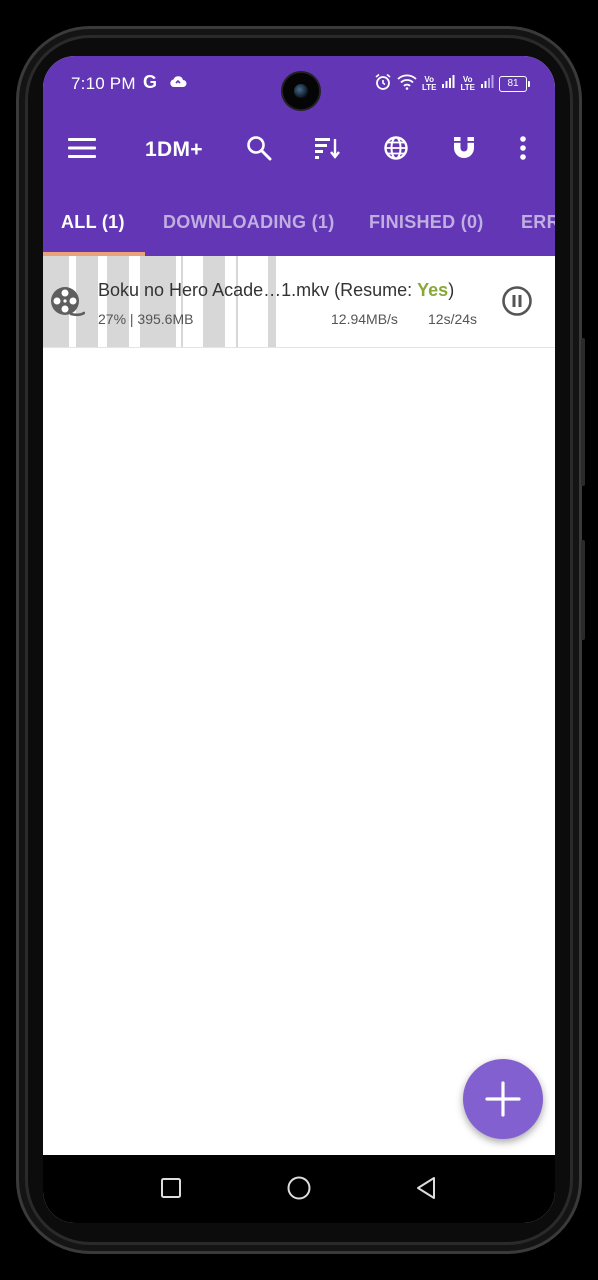  I want to click on globe-icon, so click(396, 148).